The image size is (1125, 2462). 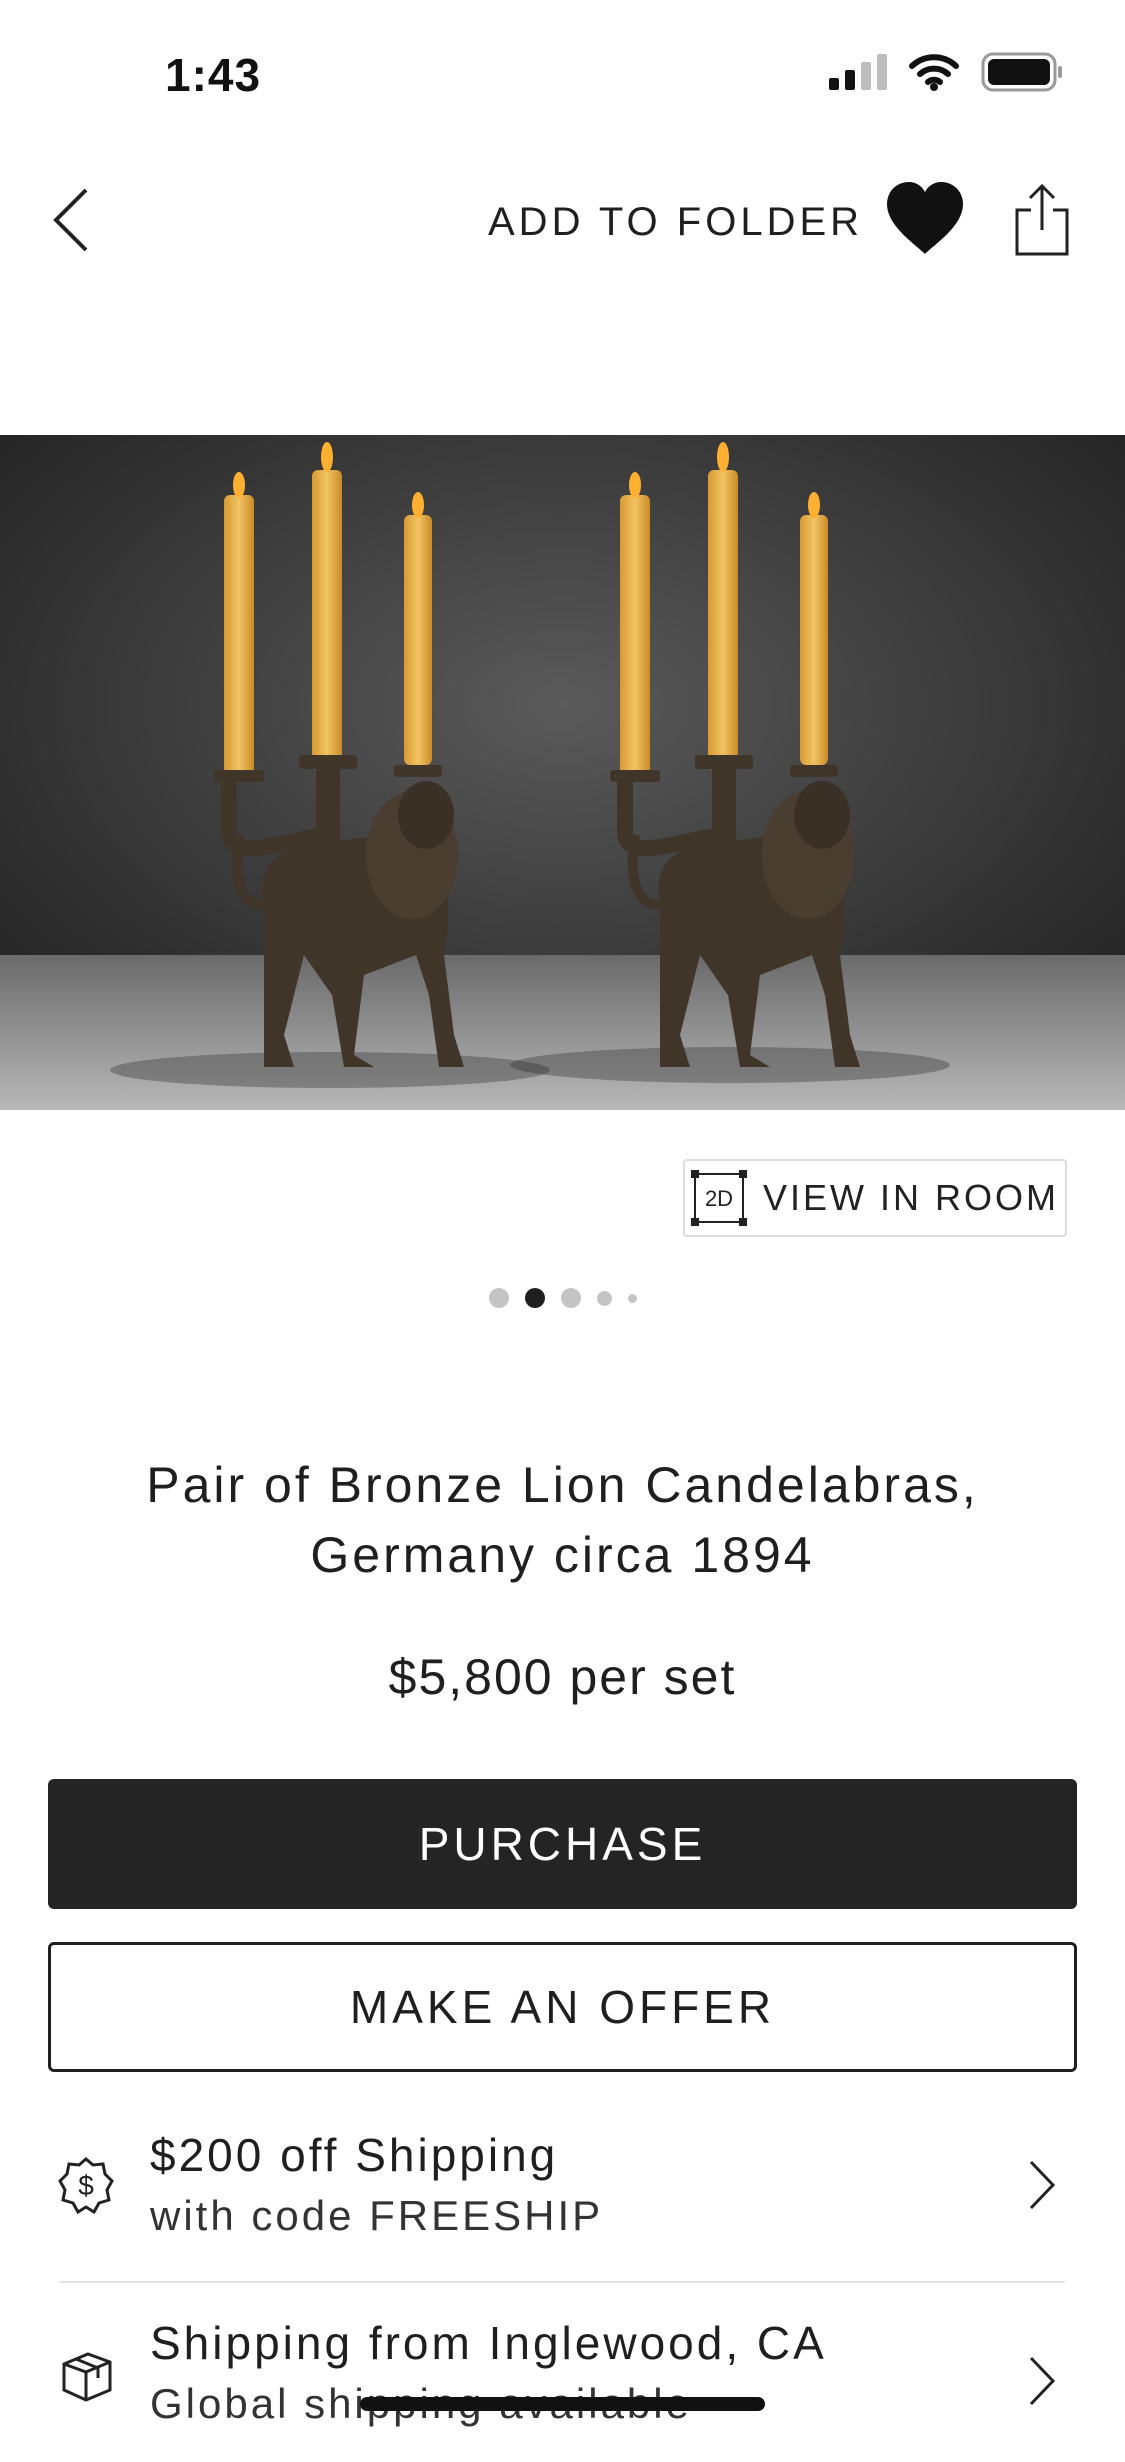 I want to click on favorite-button, so click(x=925, y=219).